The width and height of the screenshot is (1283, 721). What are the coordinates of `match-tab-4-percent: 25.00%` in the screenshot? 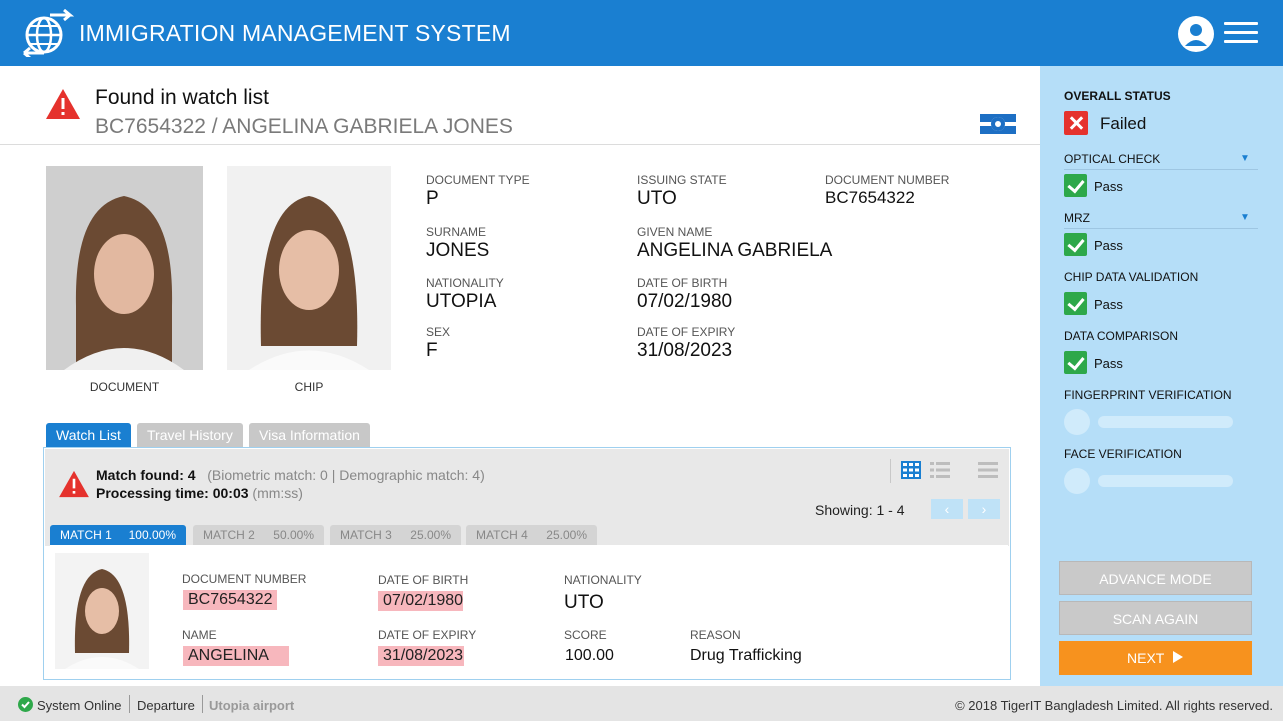 It's located at (566, 535).